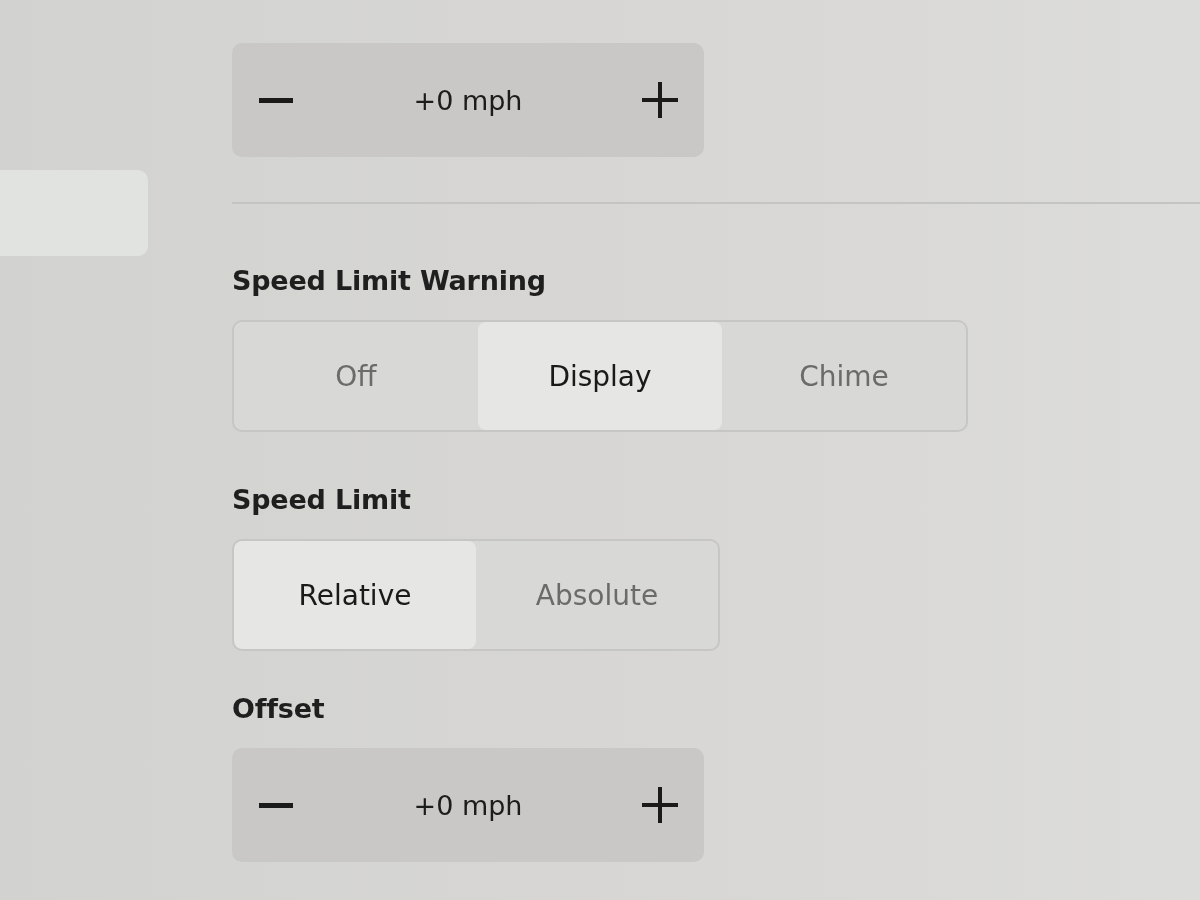 Image resolution: width=1200 pixels, height=900 pixels. I want to click on segment-option: Chime, so click(844, 376).